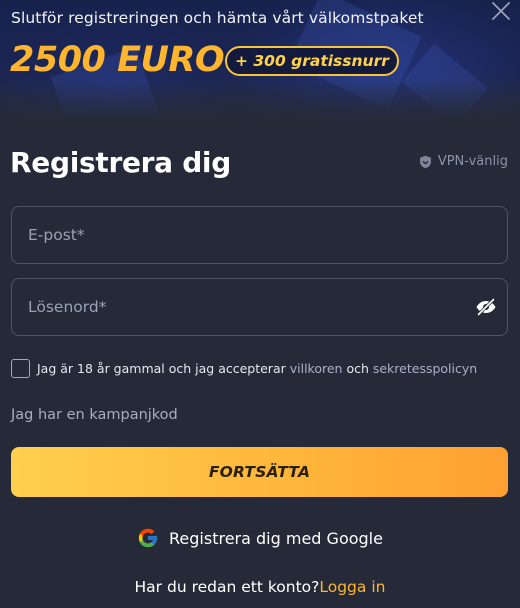 This screenshot has width=520, height=608. What do you see at coordinates (94, 415) in the screenshot?
I see `promo-code-link: Jag har en kampanjkod` at bounding box center [94, 415].